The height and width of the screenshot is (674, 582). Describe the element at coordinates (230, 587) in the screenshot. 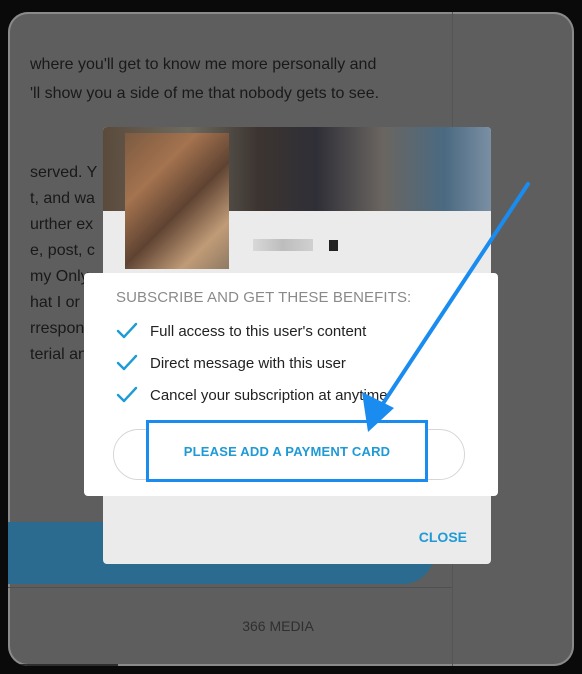

I see `divider` at that location.